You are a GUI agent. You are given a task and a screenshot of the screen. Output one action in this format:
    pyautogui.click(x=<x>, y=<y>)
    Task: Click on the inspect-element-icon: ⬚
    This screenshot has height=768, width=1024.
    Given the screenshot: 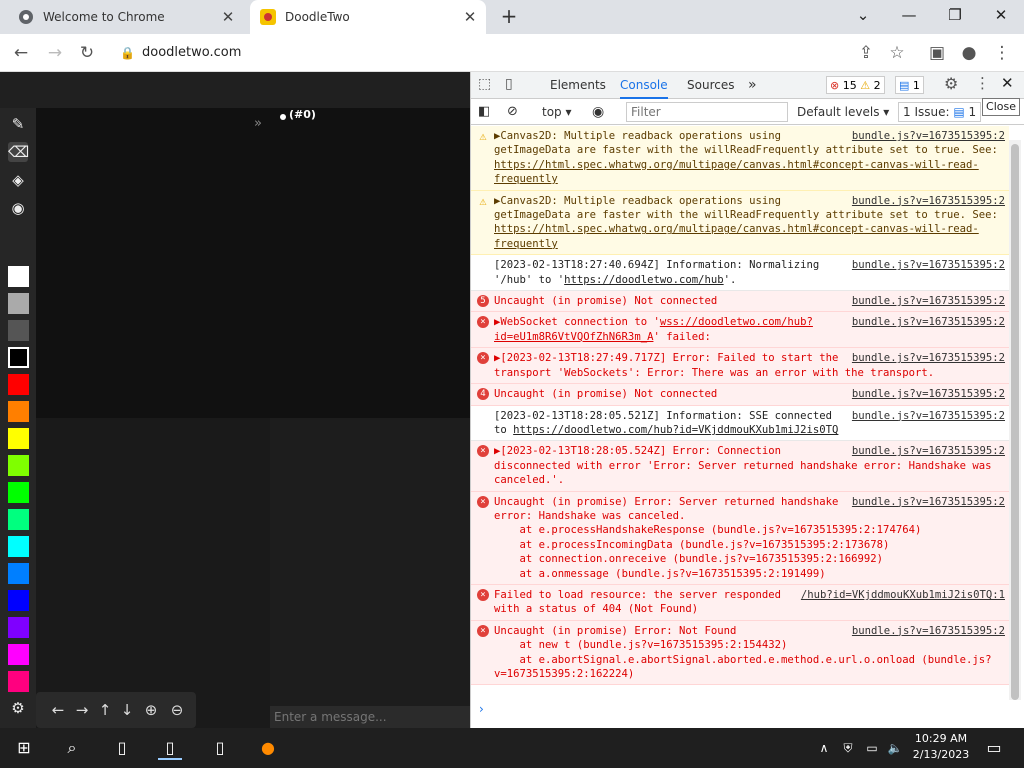 What is the action you would take?
    pyautogui.click(x=484, y=84)
    